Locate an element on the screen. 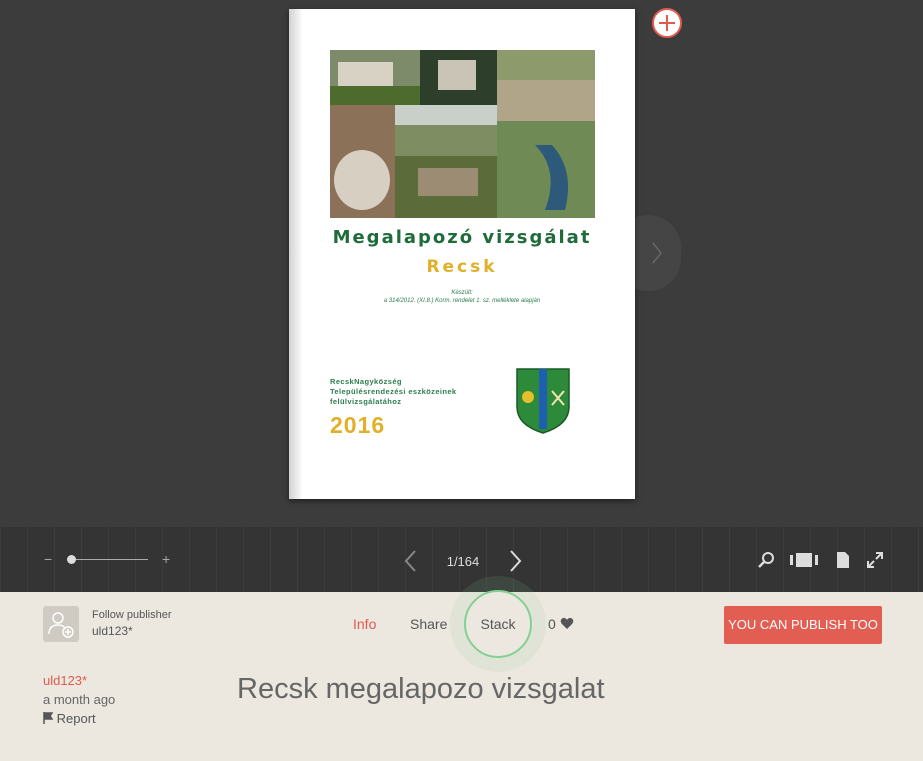 This screenshot has width=923, height=761. document-title: Recsk megalapozo vizsgalat is located at coordinates (421, 689).